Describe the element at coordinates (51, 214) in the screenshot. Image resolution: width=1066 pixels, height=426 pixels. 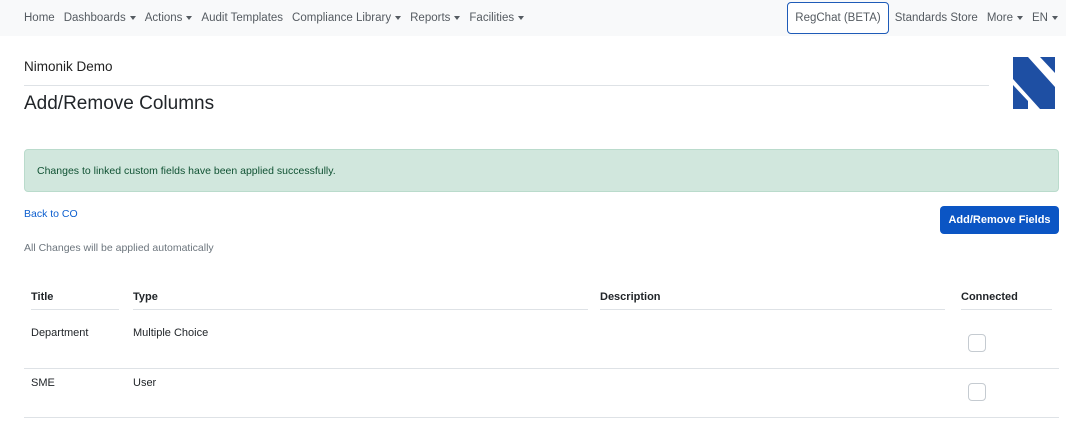
I see `back-to-co-link: Back to CO` at that location.